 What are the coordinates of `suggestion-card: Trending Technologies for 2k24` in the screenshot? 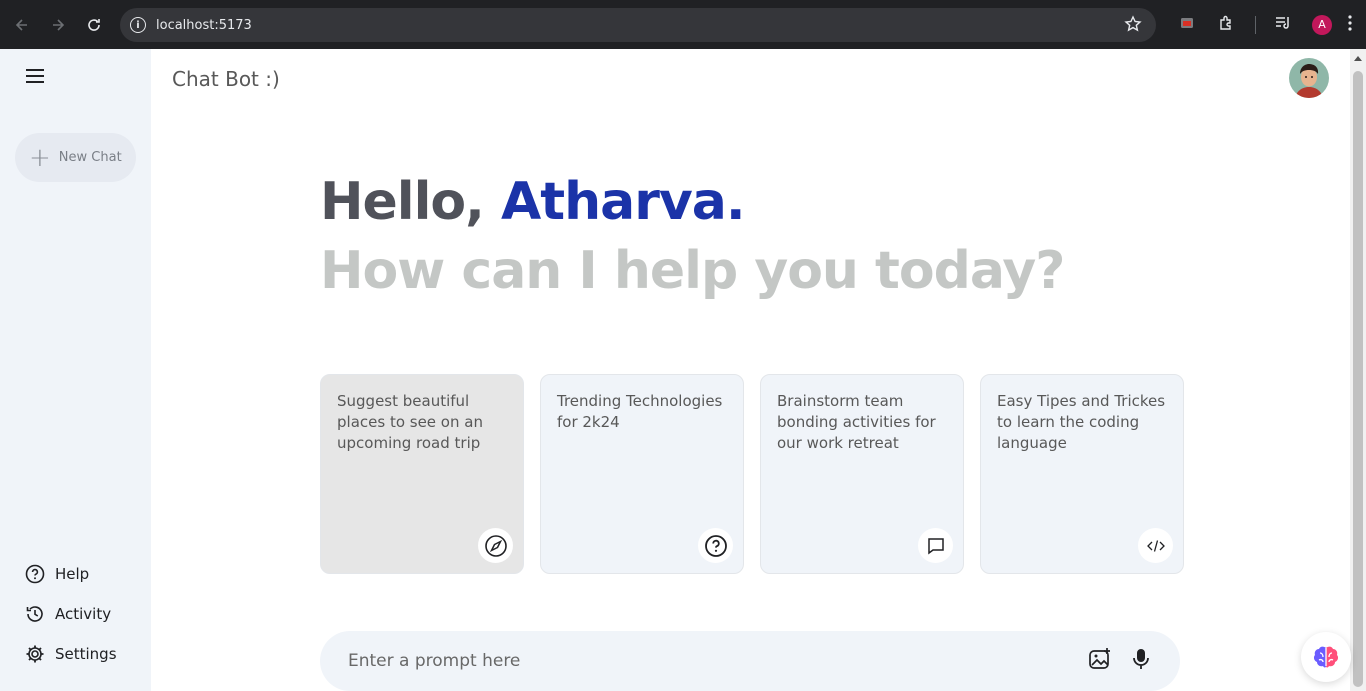 It's located at (642, 474).